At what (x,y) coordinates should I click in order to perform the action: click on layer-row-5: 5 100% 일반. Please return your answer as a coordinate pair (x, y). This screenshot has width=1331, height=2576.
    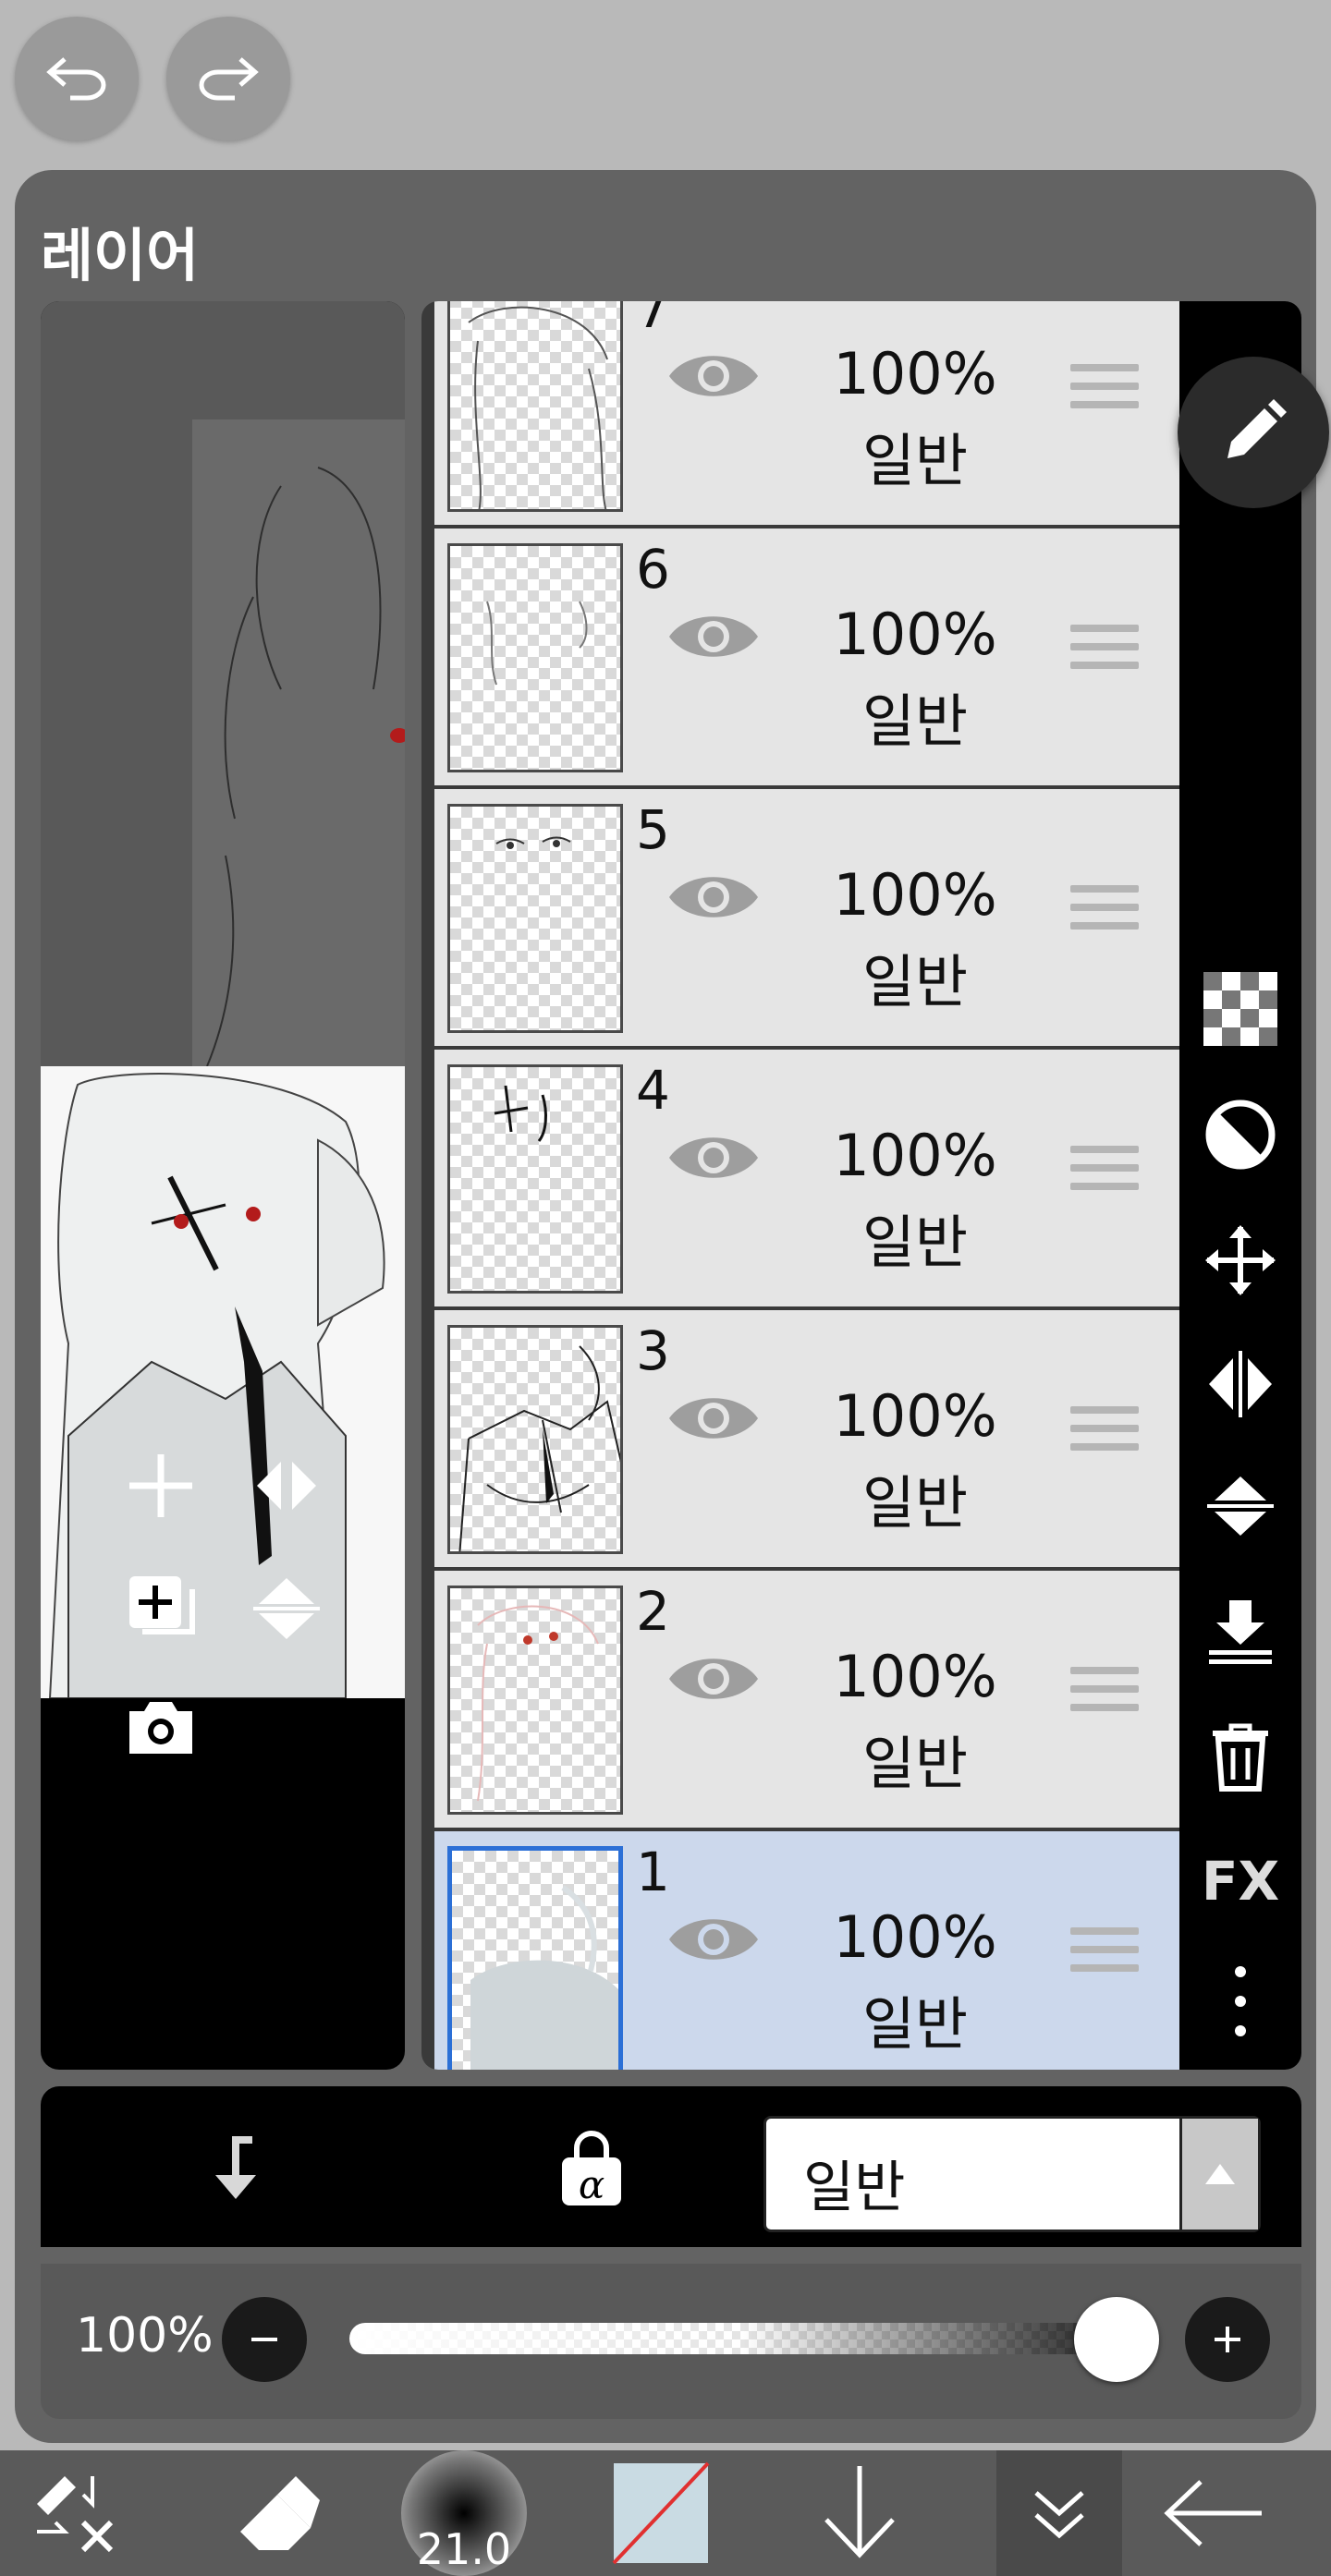
    Looking at the image, I should click on (807, 917).